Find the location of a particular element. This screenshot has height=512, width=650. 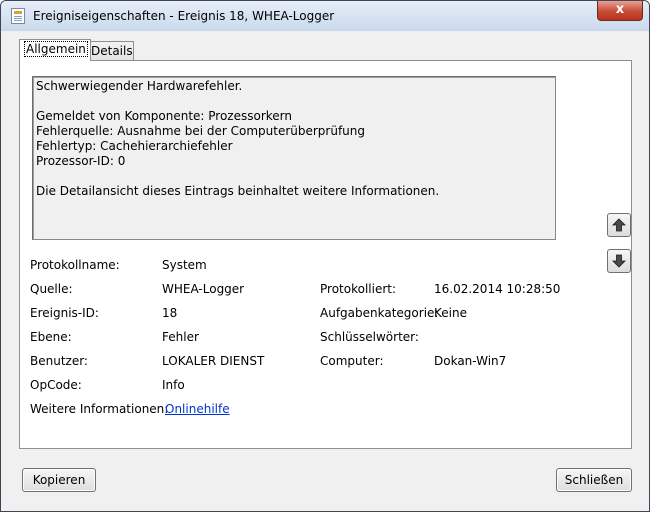

description-line: Schwerwiegender Hardwarefehler. is located at coordinates (139, 86).